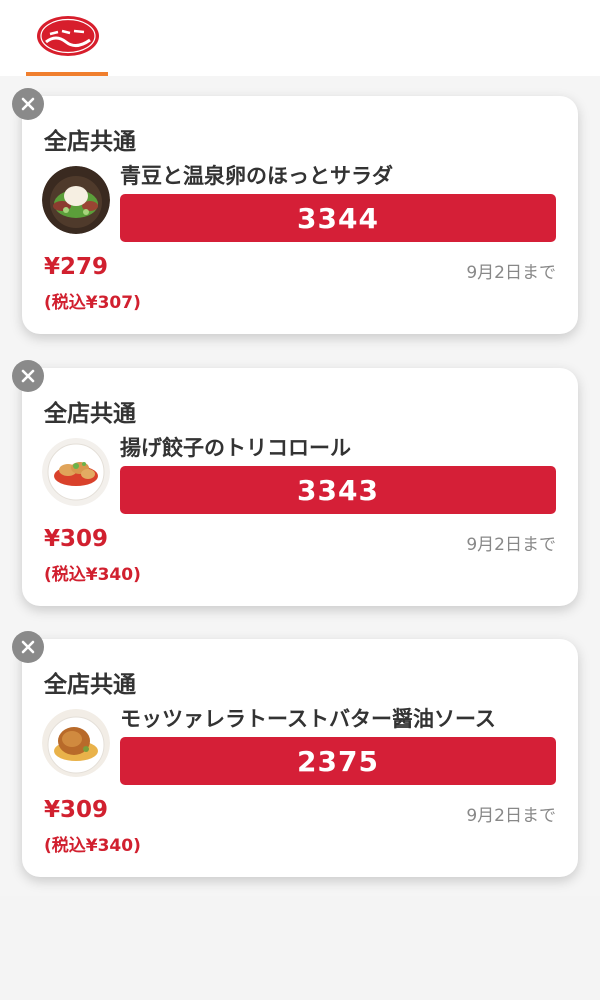 The height and width of the screenshot is (1000, 600). I want to click on toast-photo-icon, so click(76, 743).